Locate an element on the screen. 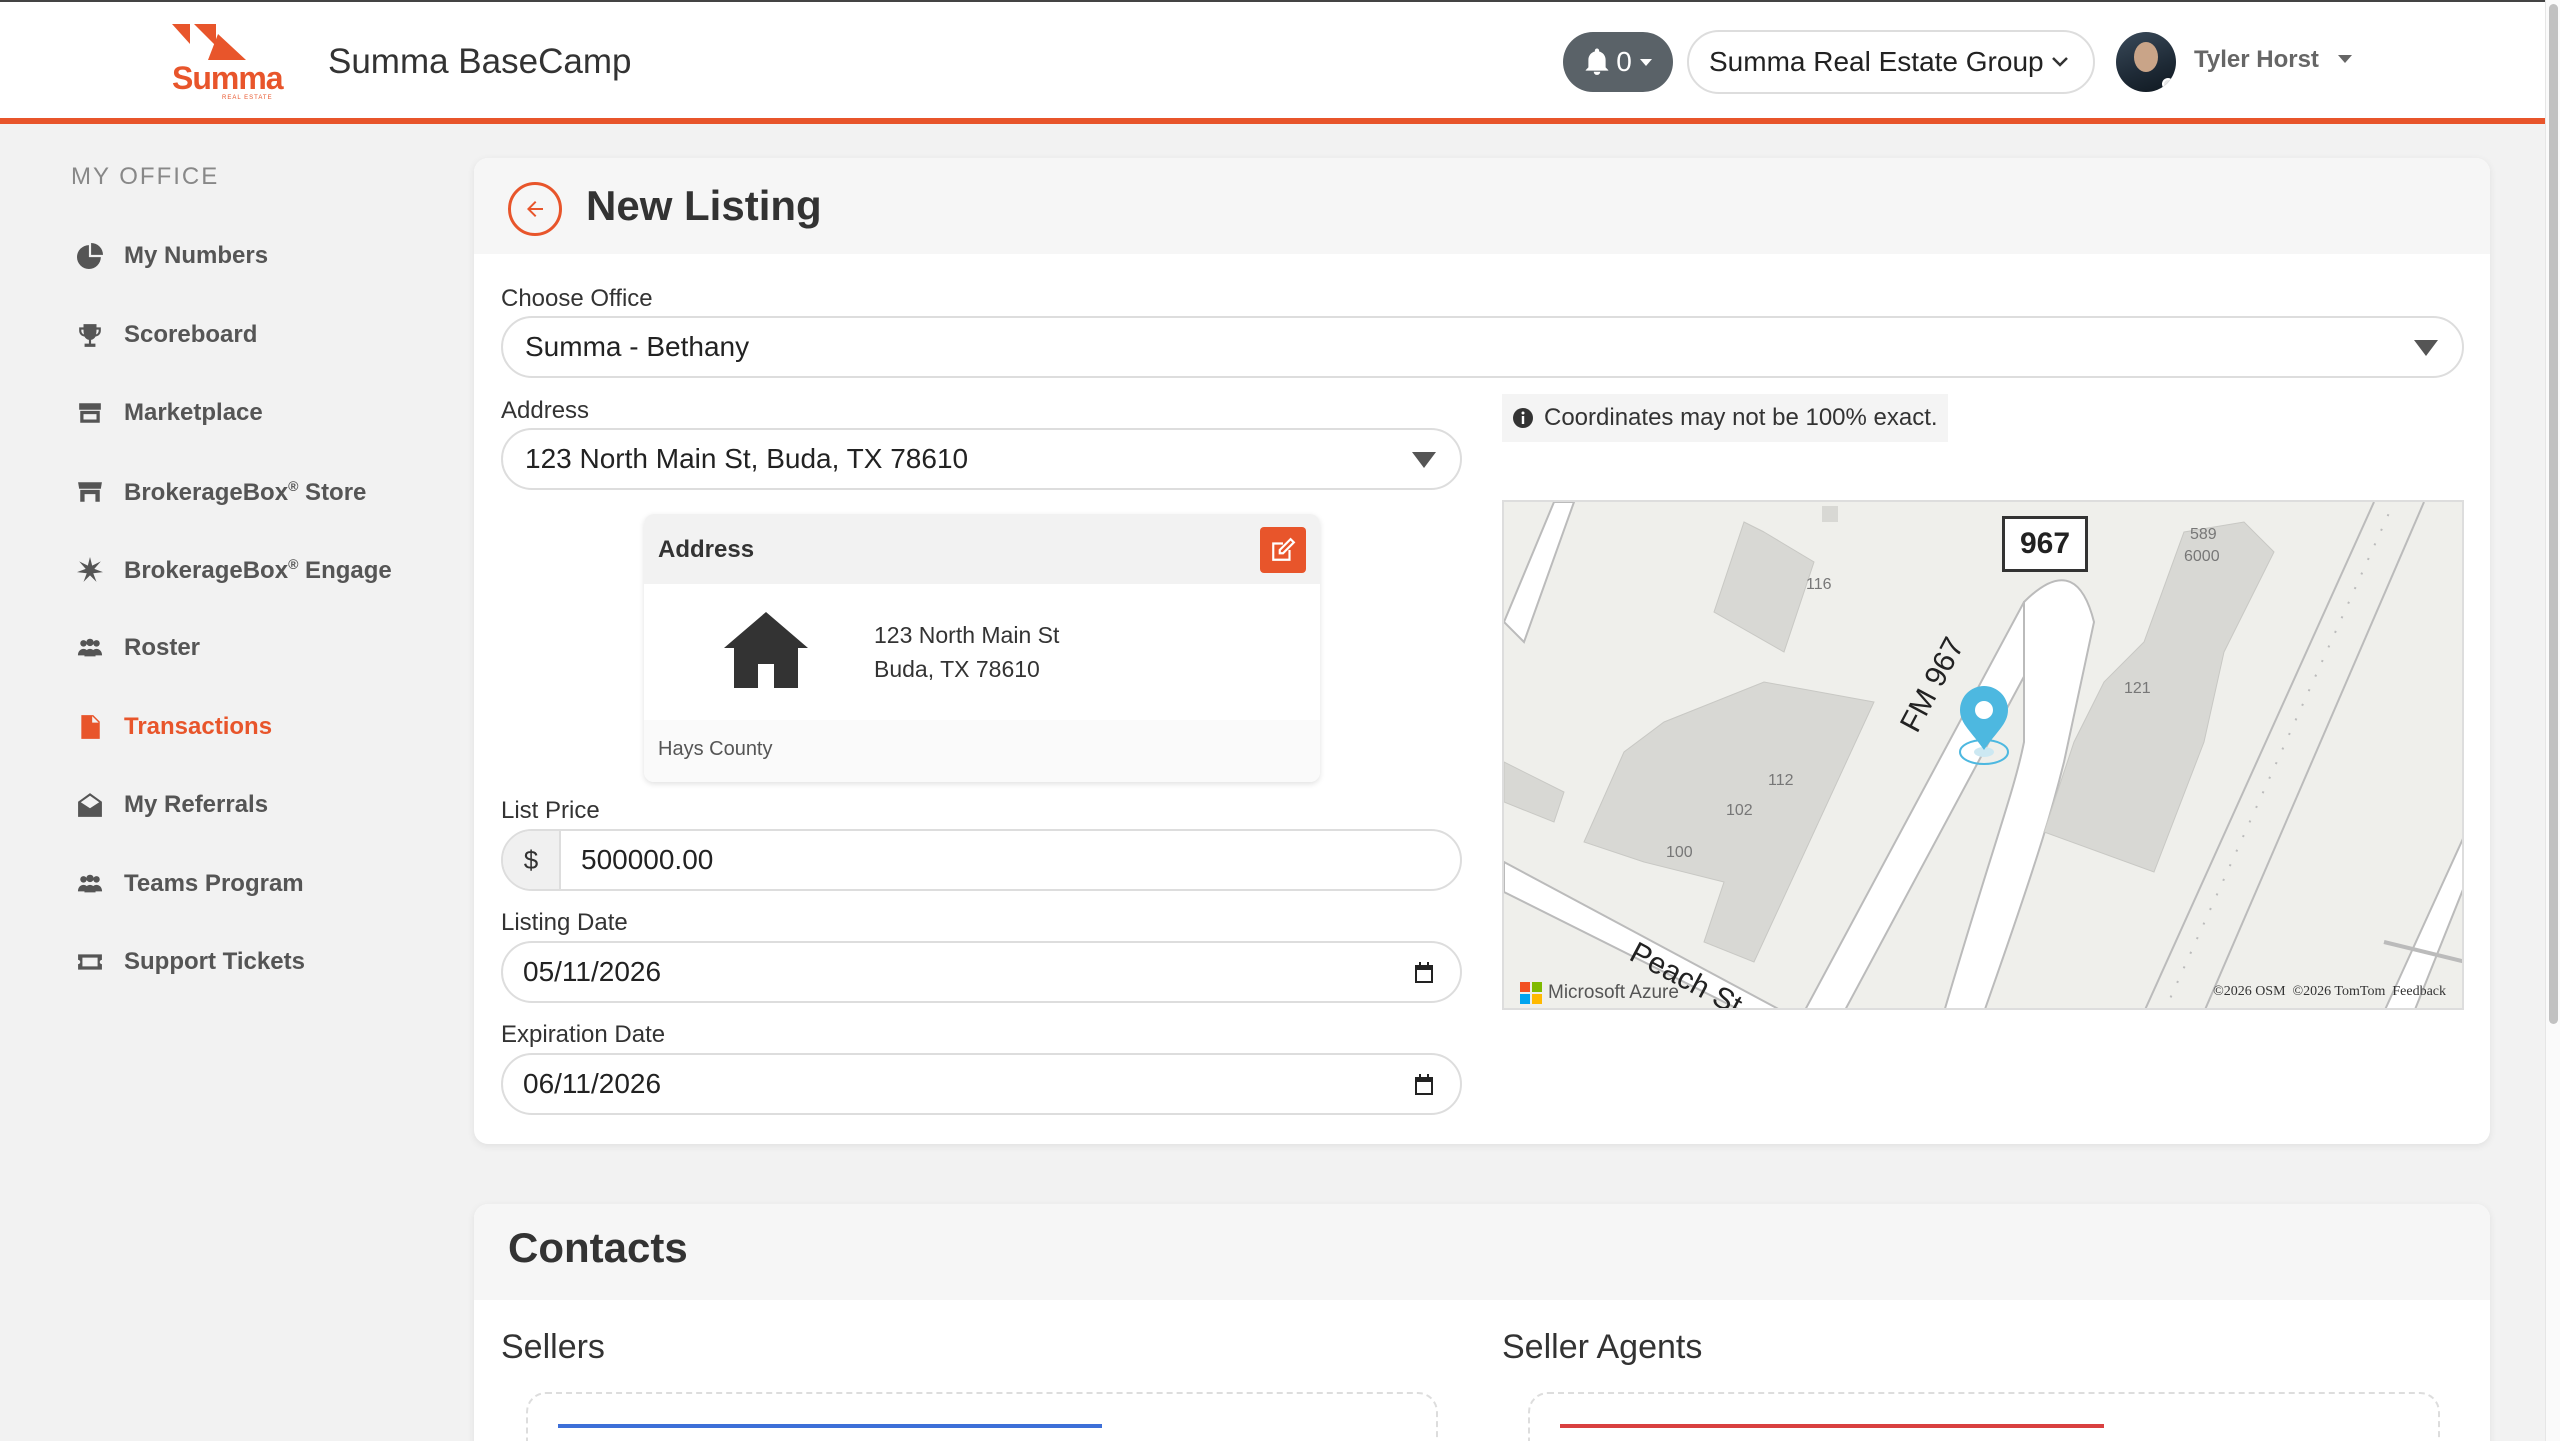 The width and height of the screenshot is (2560, 1441). notifications-count: 0 is located at coordinates (1624, 61).